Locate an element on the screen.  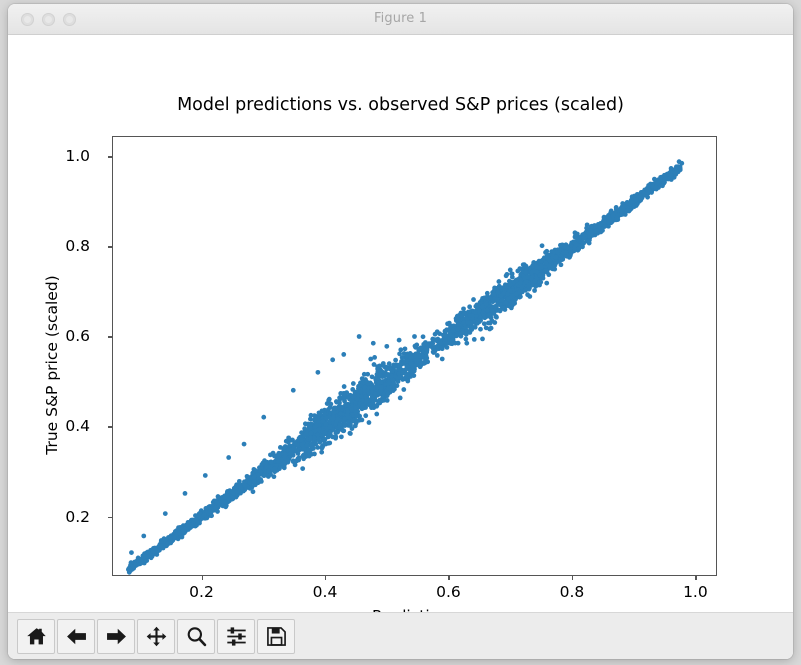
pan-button is located at coordinates (156, 636).